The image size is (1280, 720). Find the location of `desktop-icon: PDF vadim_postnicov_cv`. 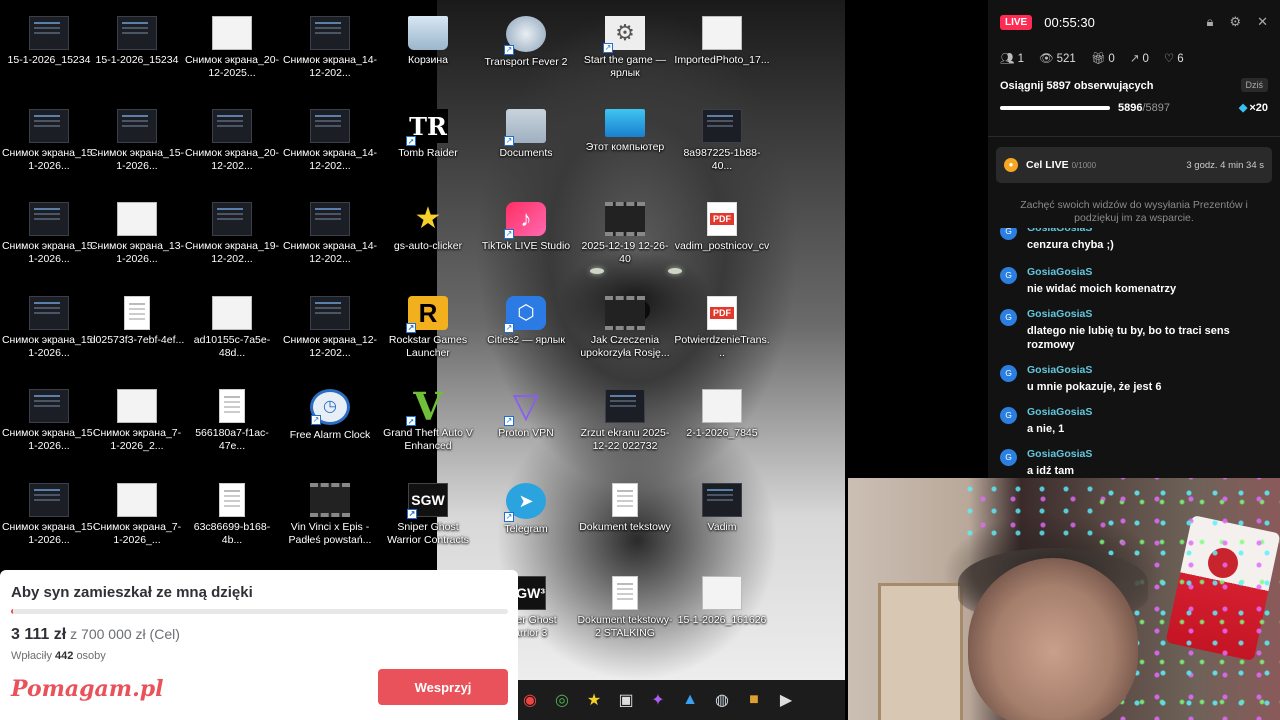

desktop-icon: PDF vadim_postnicov_cv is located at coordinates (722, 240).